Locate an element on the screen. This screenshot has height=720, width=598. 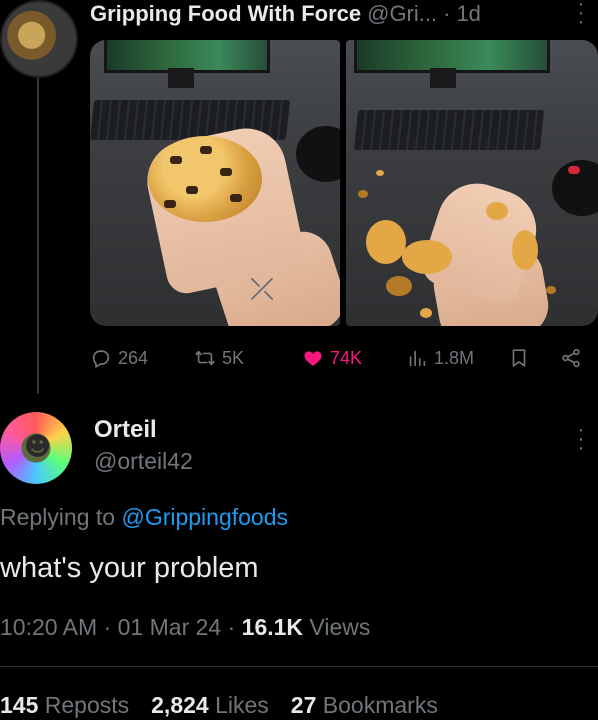
reply-engagement-stats: 145 Reposts 2,824 Likes 27 Bookmarks is located at coordinates (219, 705).